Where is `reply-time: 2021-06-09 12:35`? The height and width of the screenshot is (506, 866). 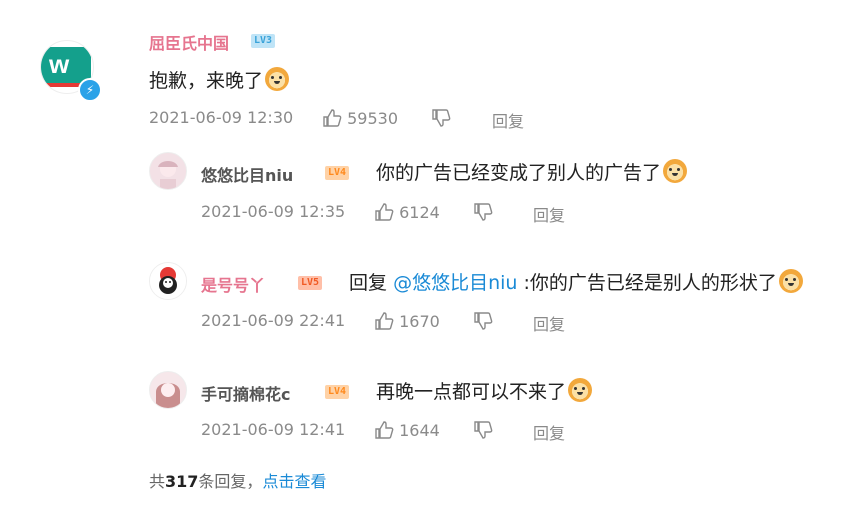
reply-time: 2021-06-09 12:35 is located at coordinates (273, 211).